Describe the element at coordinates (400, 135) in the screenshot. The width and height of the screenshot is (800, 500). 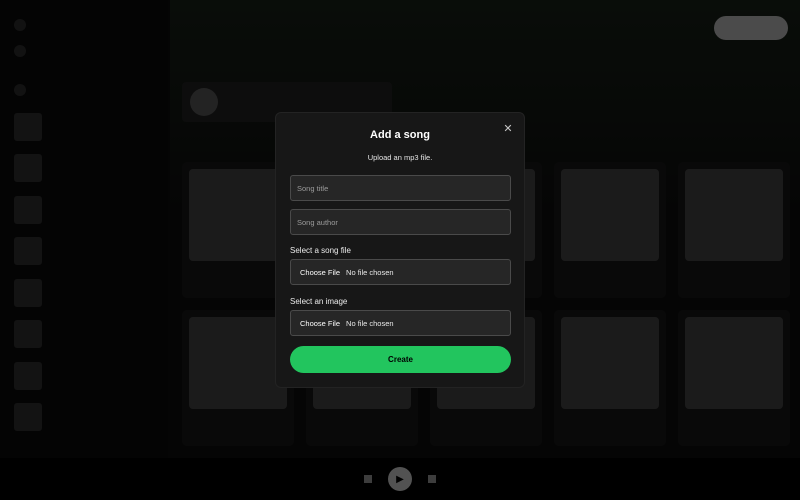
I see `modal-title: Add a song` at that location.